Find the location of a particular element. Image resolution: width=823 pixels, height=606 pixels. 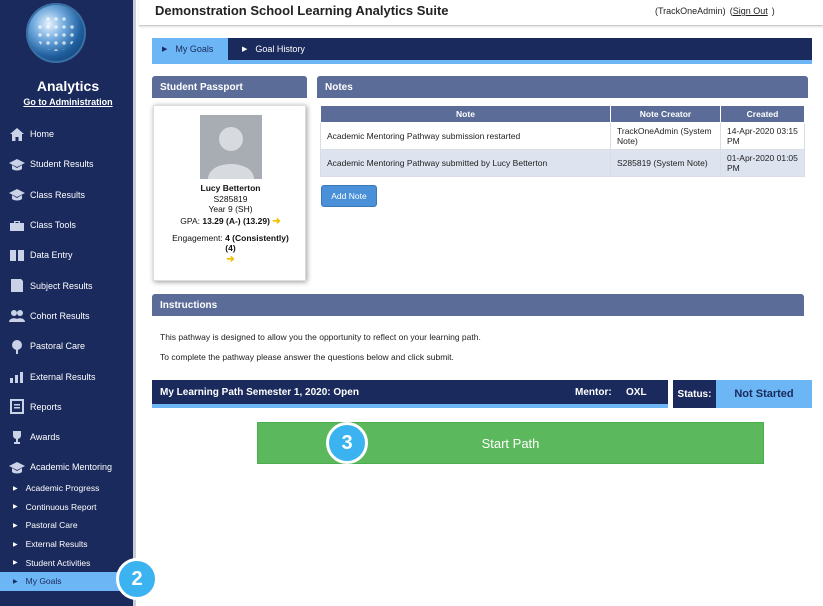

sidebar-item-reports: Reports is located at coordinates (66, 407).